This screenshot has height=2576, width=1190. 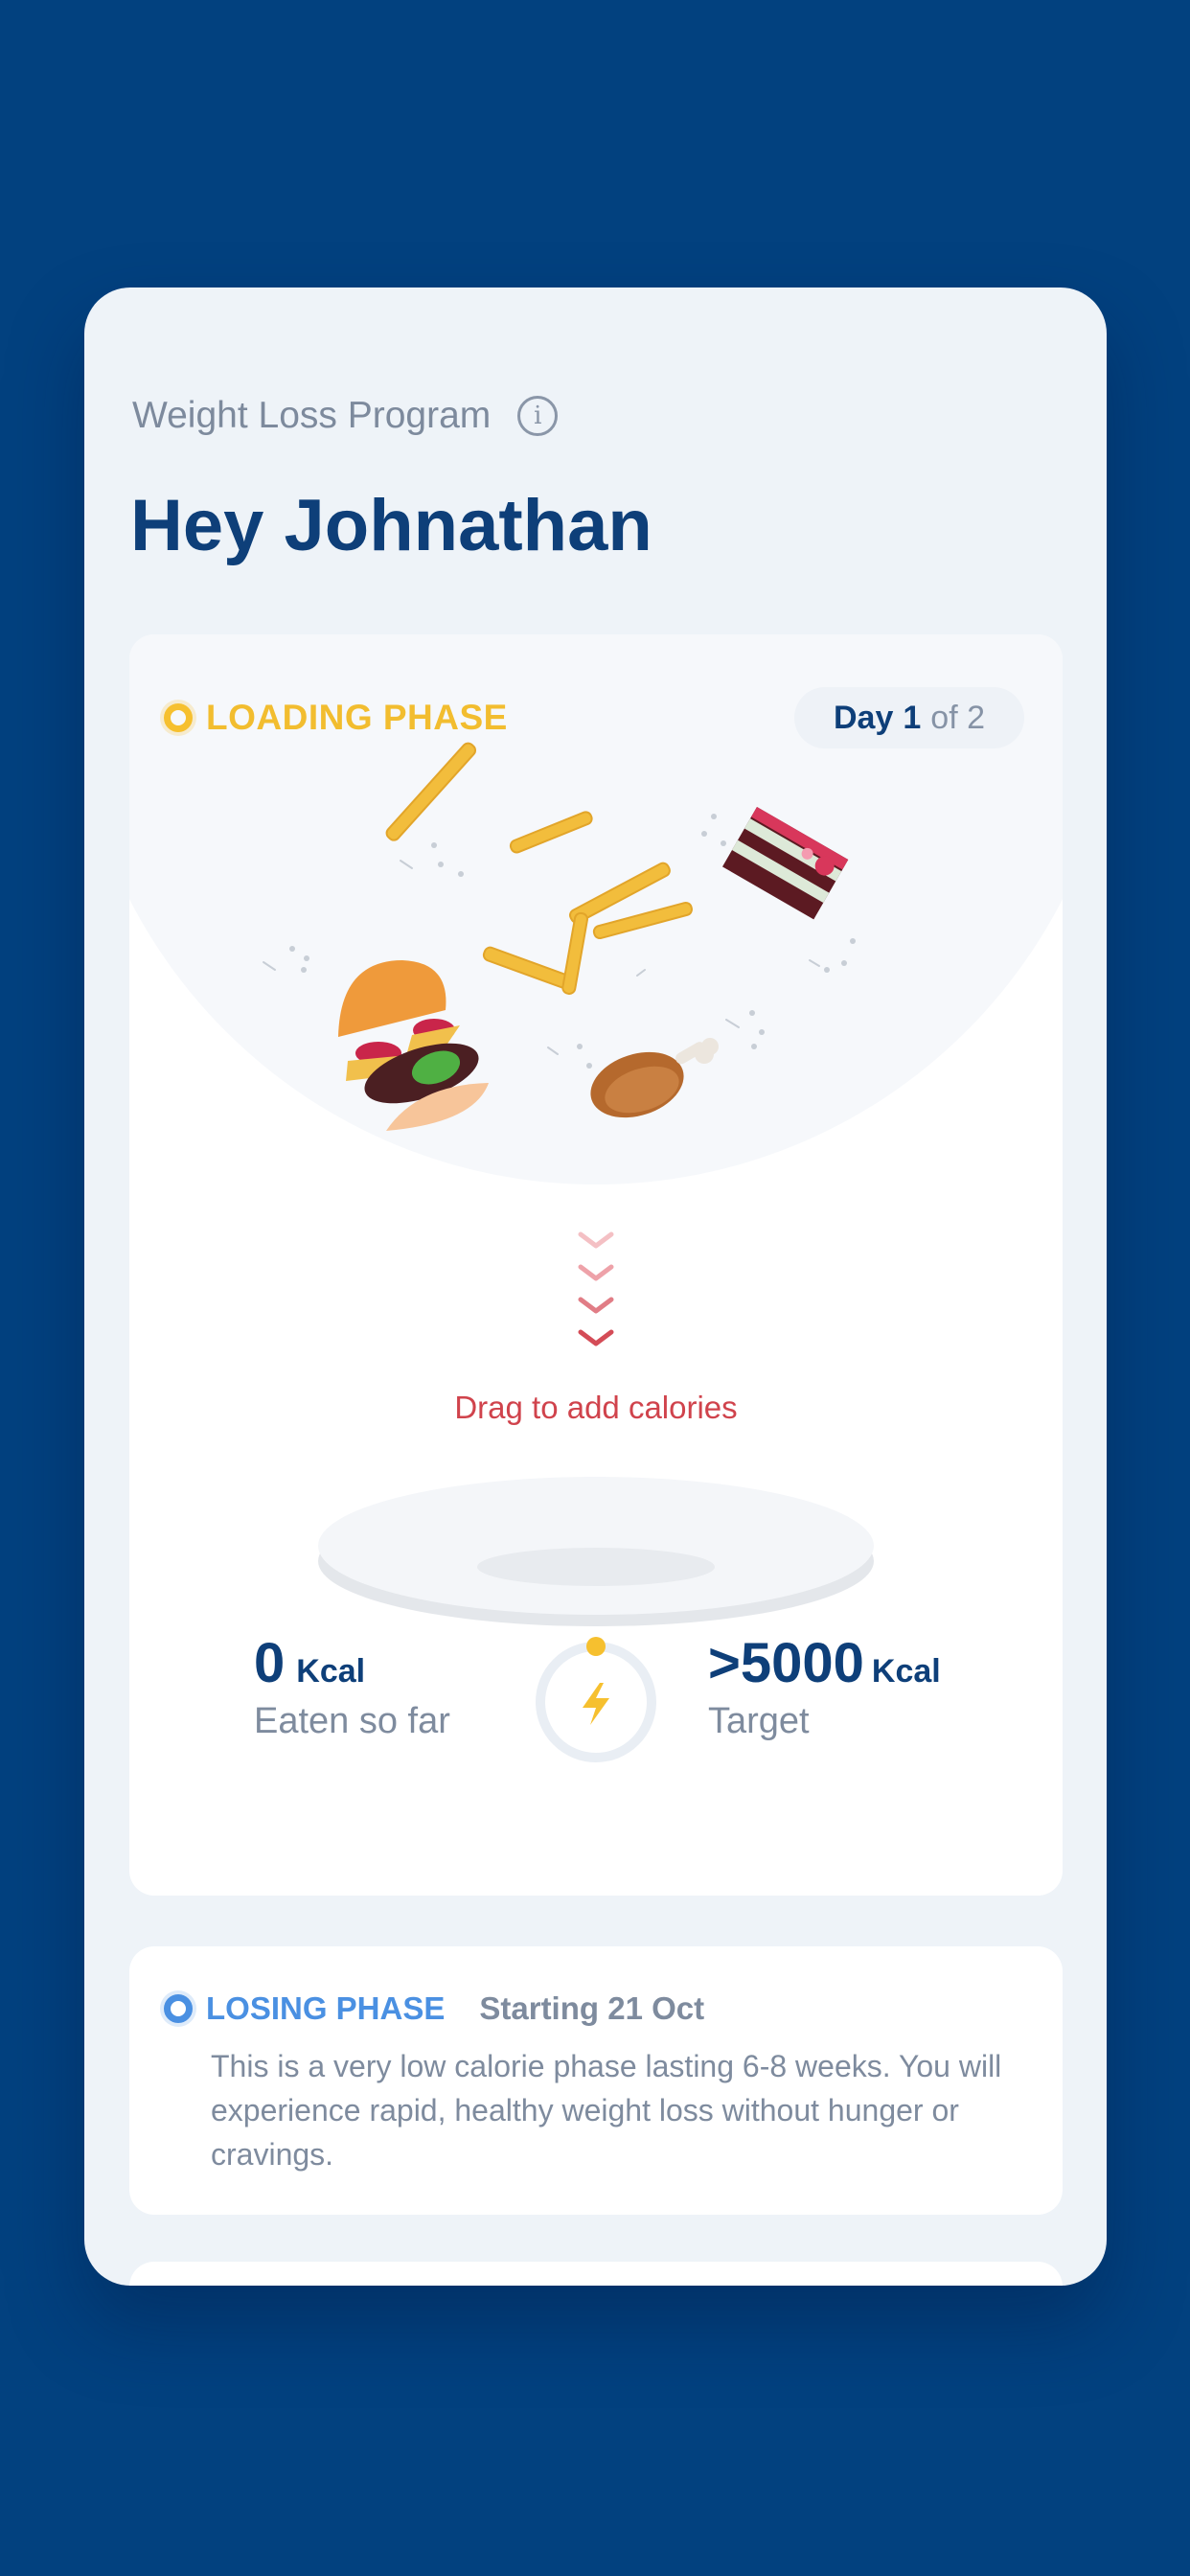 I want to click on burger-icon, so click(x=413, y=1045).